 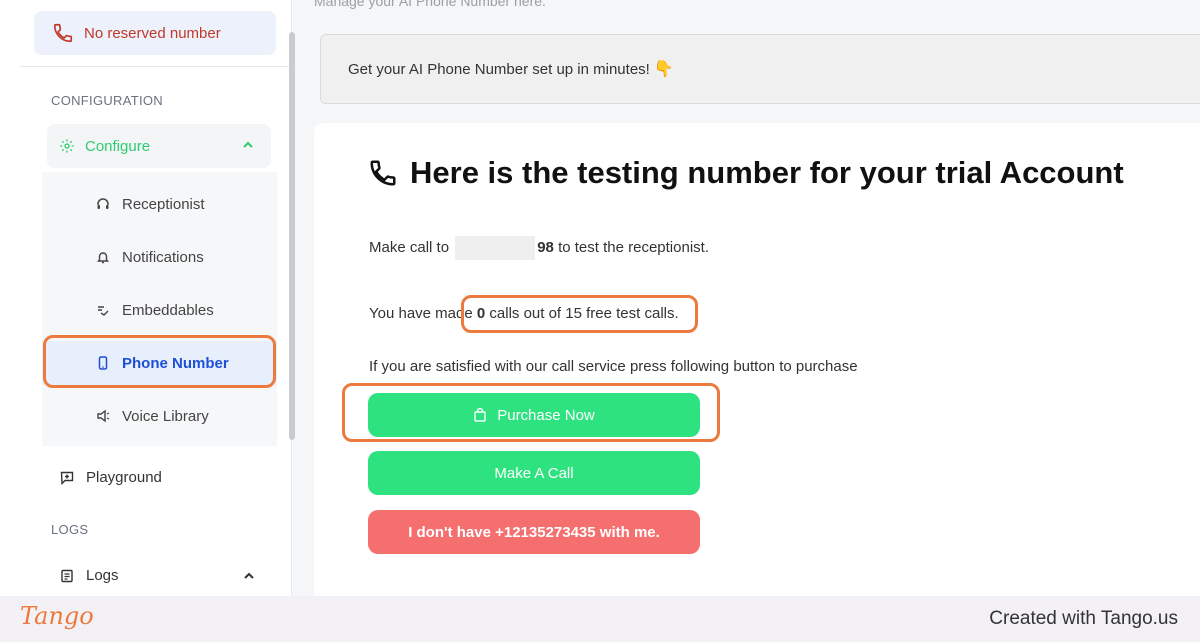 I want to click on call-suffix: to test the receptionist., so click(x=633, y=247).